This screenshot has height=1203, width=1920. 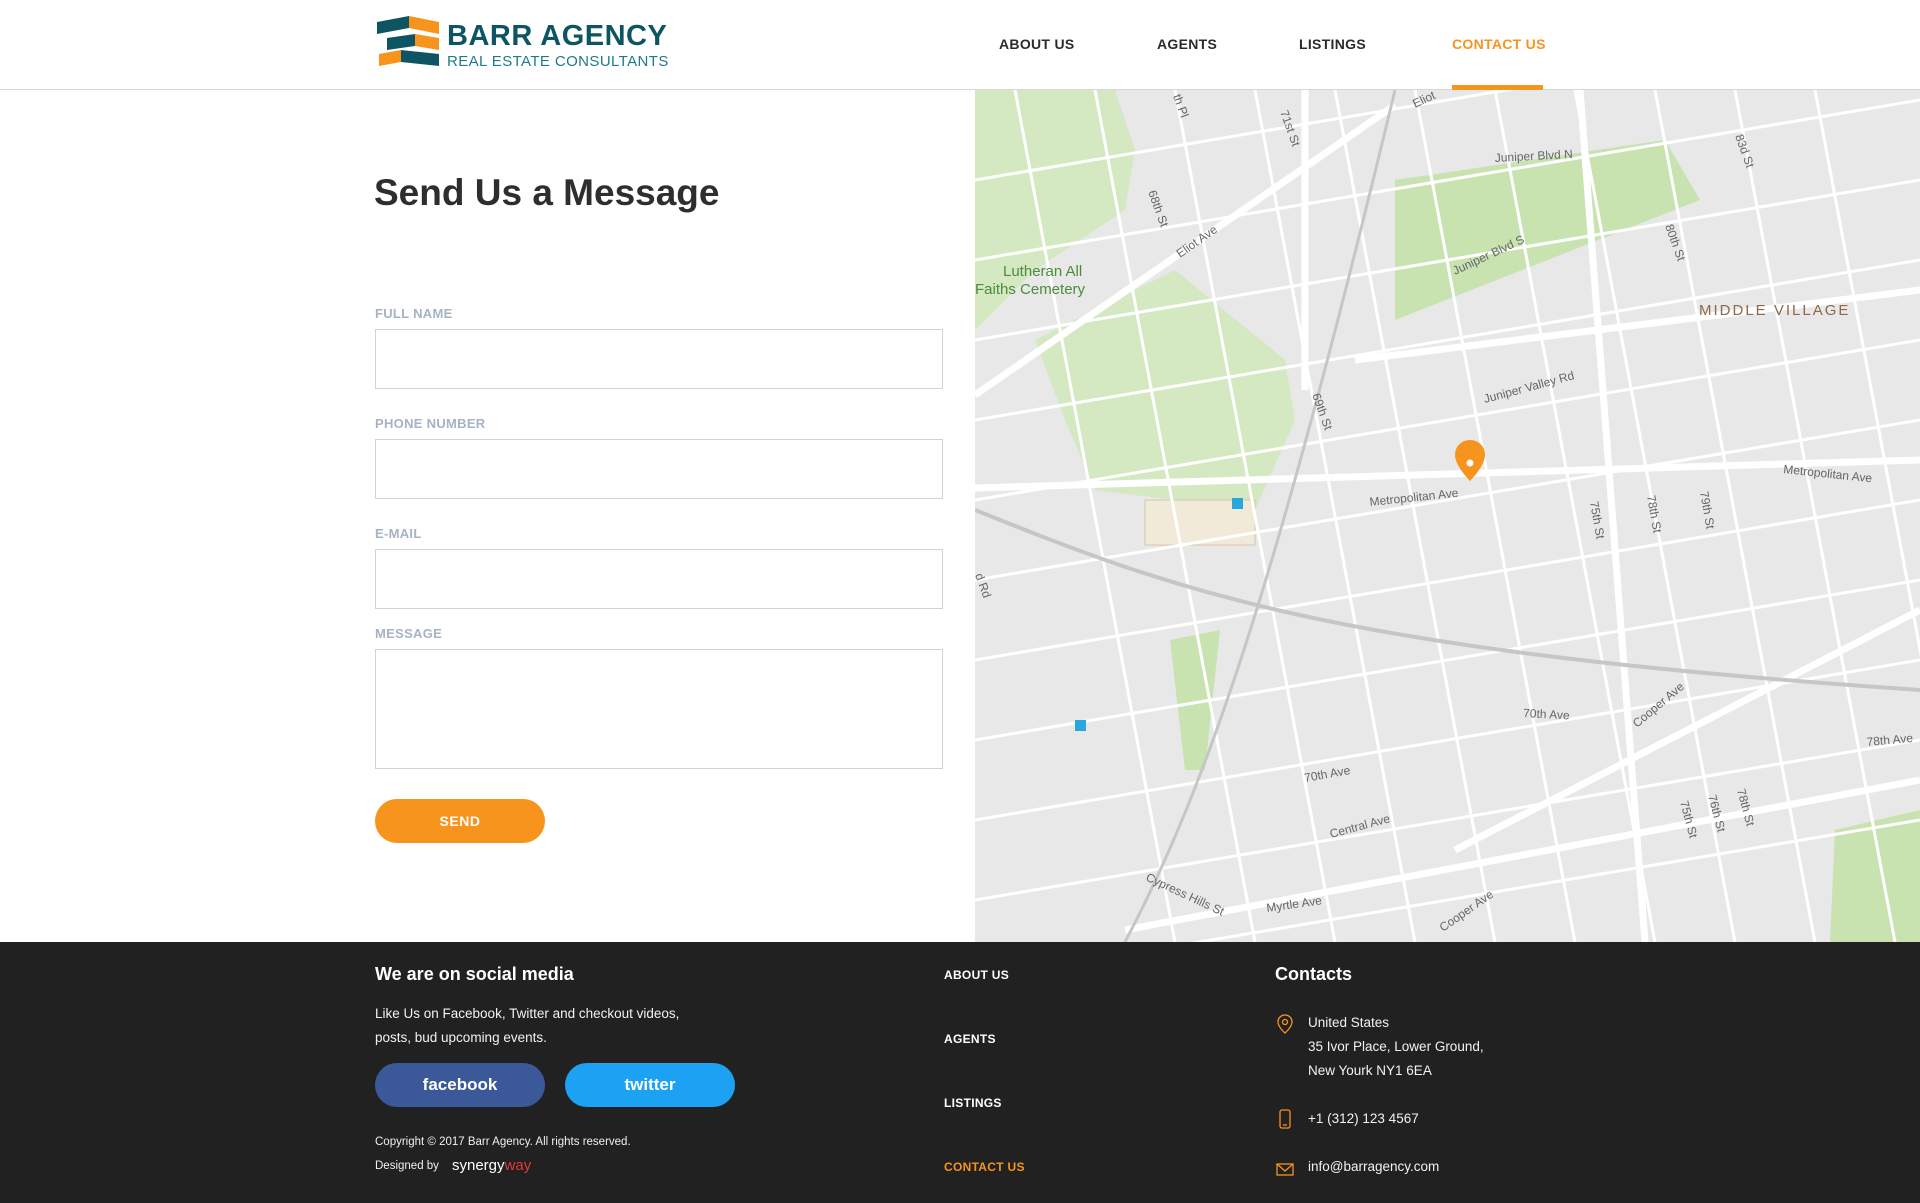 What do you see at coordinates (1774, 310) in the screenshot?
I see `area-label: MIDDLE VILLAGE` at bounding box center [1774, 310].